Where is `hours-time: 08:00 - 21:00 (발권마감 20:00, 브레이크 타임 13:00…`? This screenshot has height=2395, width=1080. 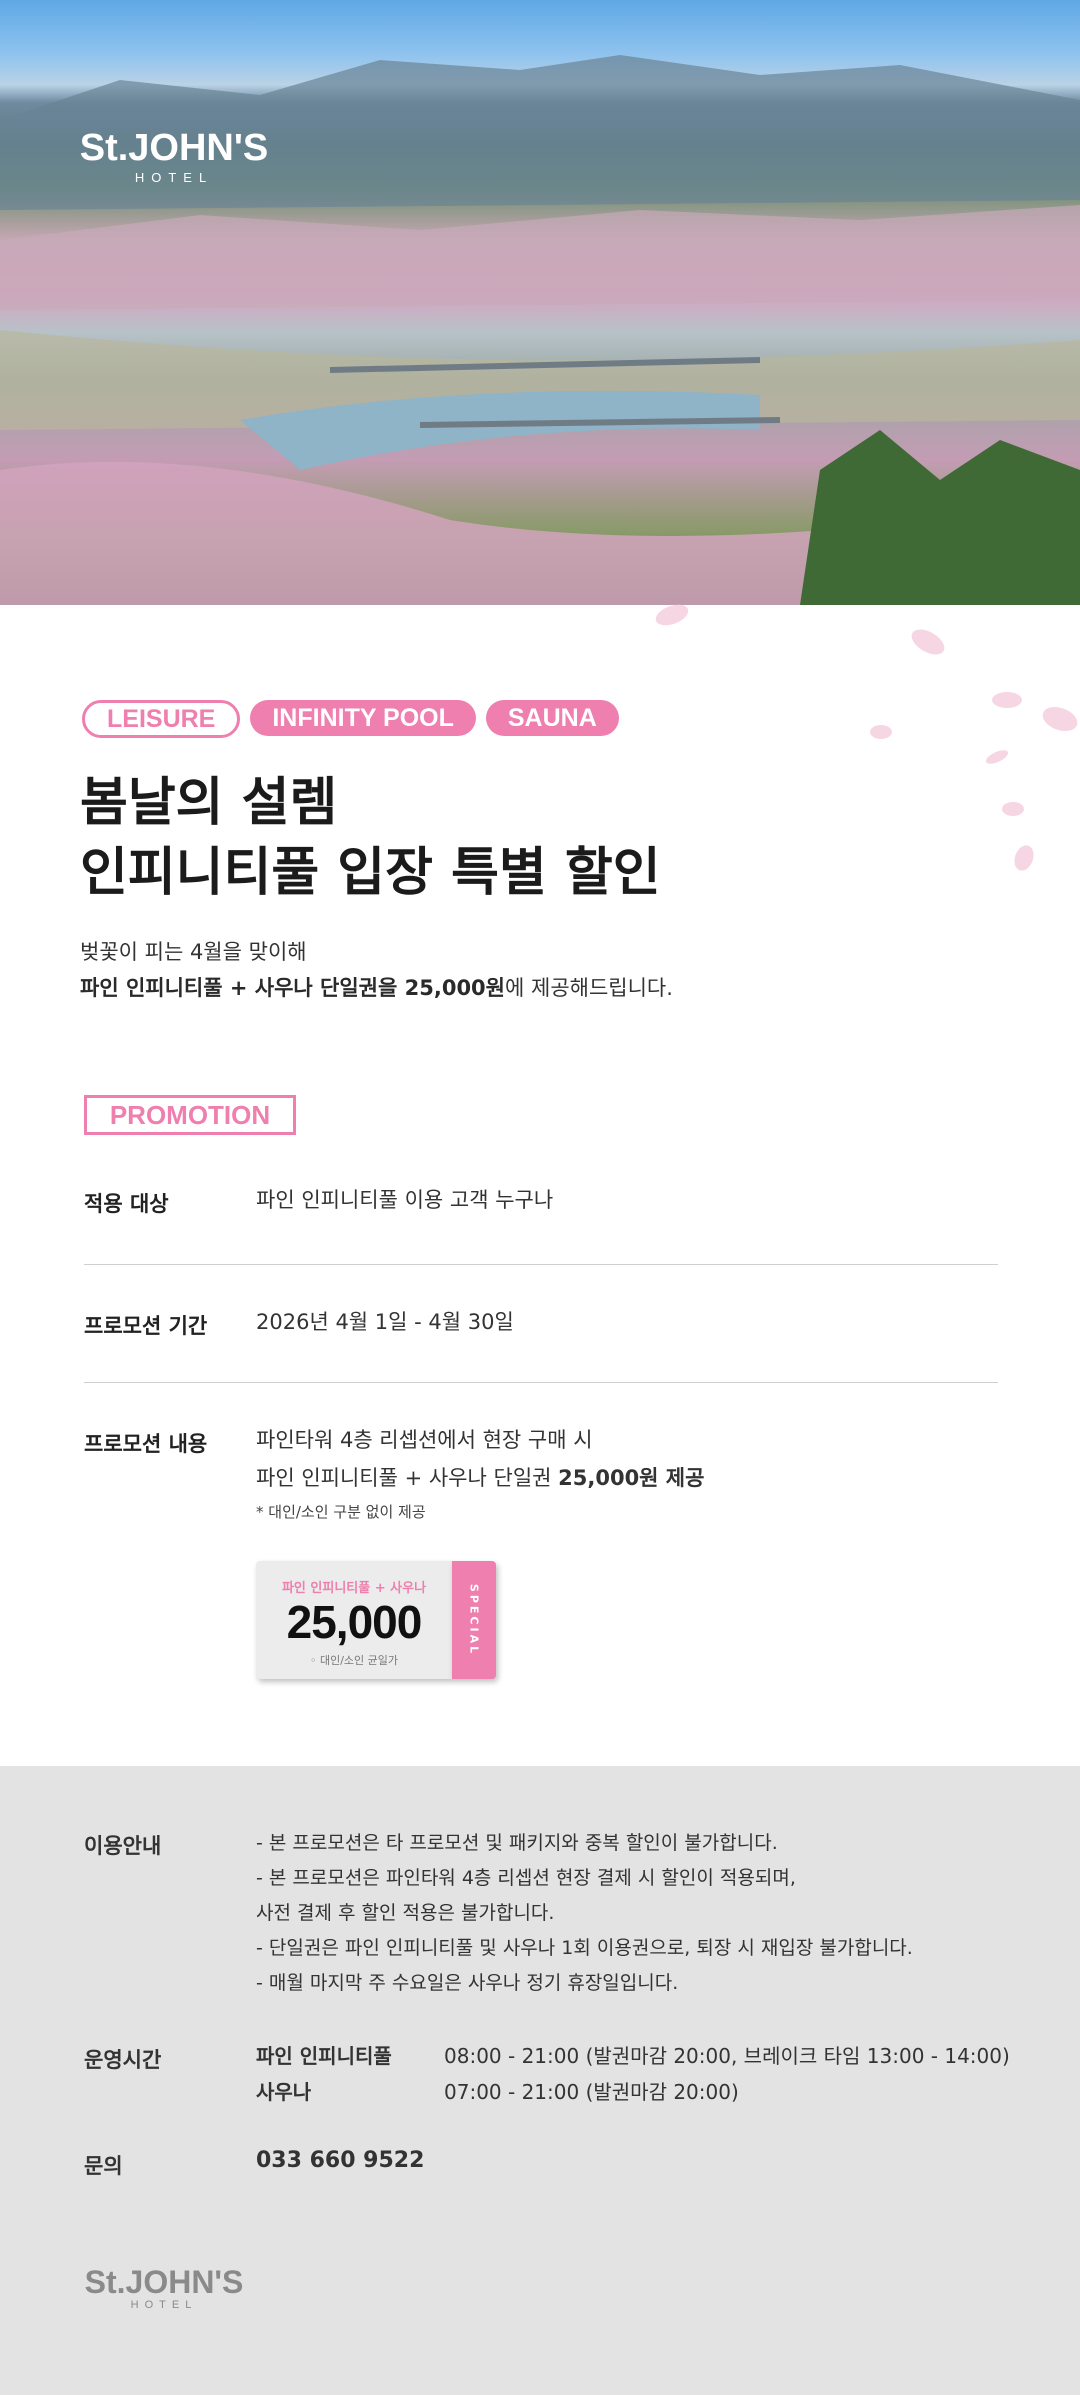 hours-time: 08:00 - 21:00 (발권마감 20:00, 브레이크 타임 13:00… is located at coordinates (727, 2056).